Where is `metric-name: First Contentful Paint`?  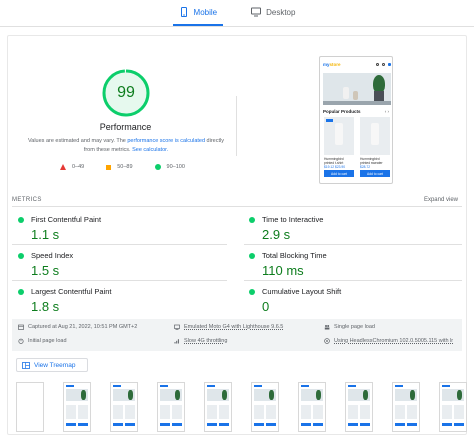 metric-name: First Contentful Paint is located at coordinates (66, 219).